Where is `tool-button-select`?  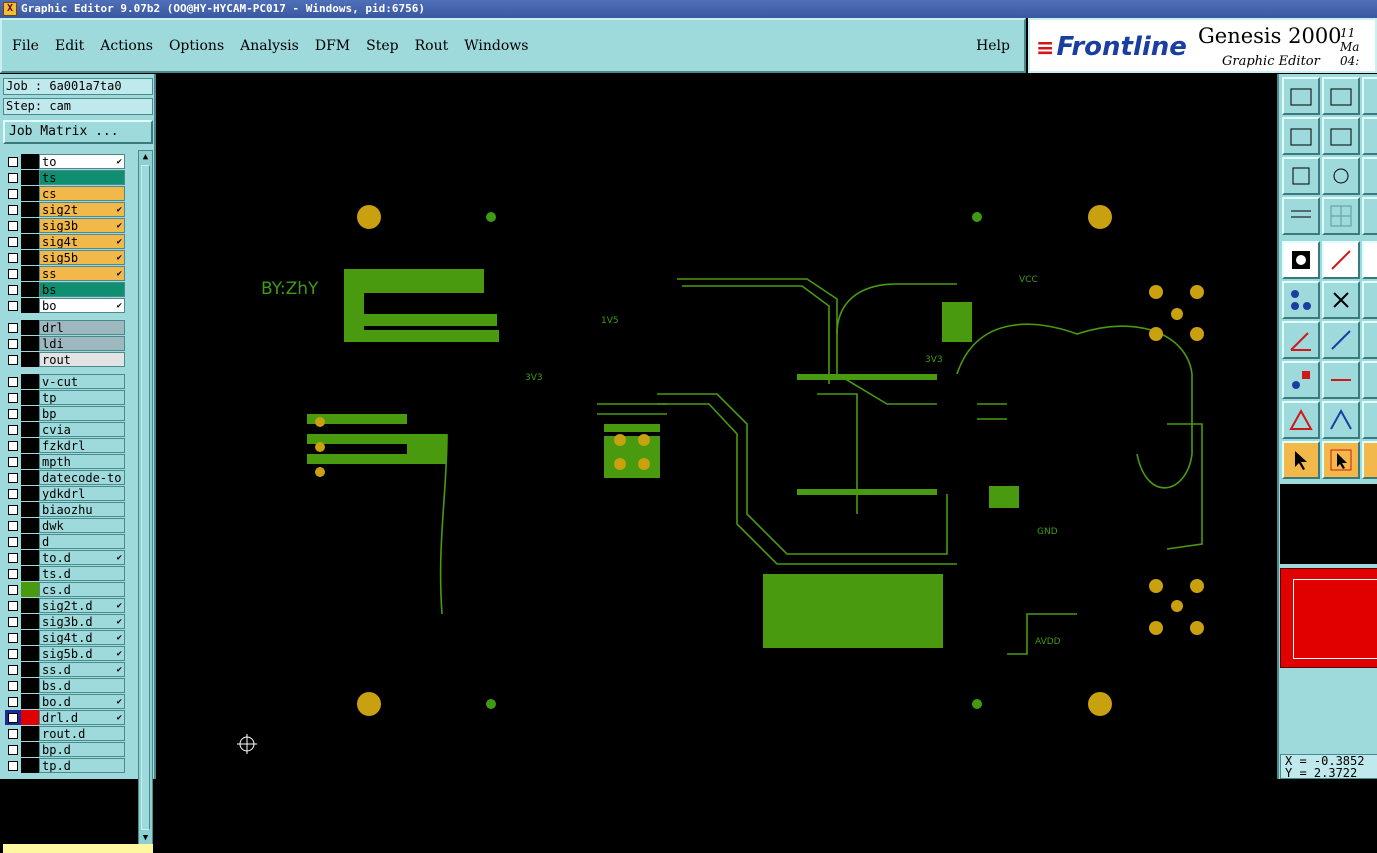 tool-button-select is located at coordinates (1301, 460).